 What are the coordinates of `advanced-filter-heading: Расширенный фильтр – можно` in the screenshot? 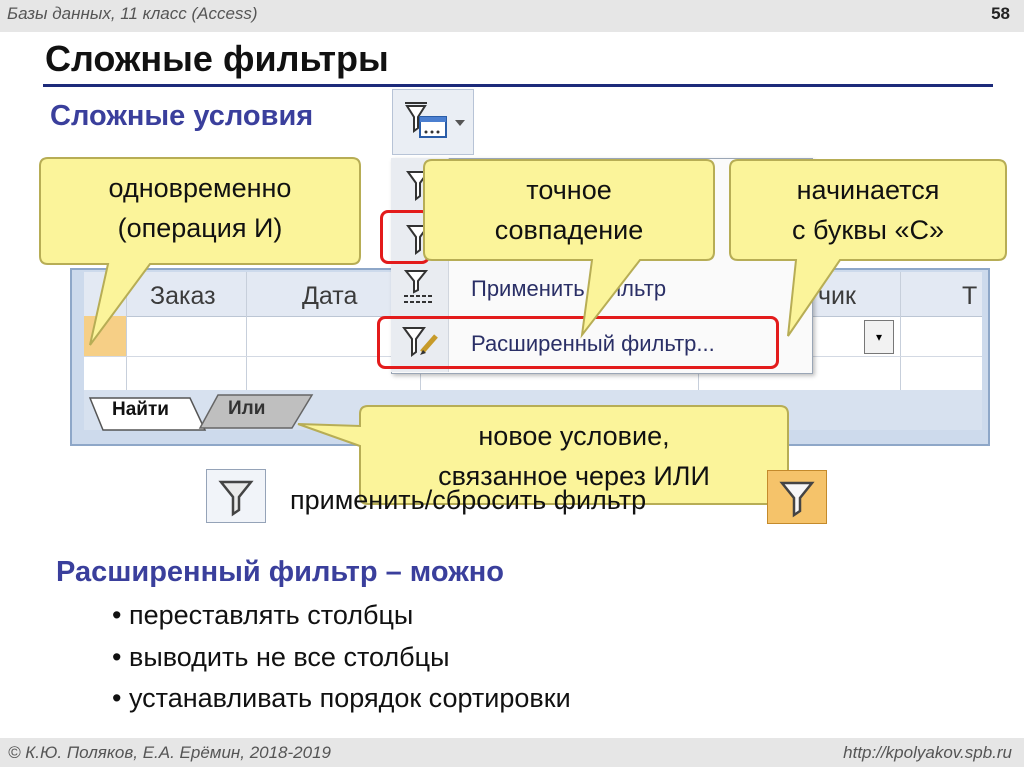 It's located at (280, 572).